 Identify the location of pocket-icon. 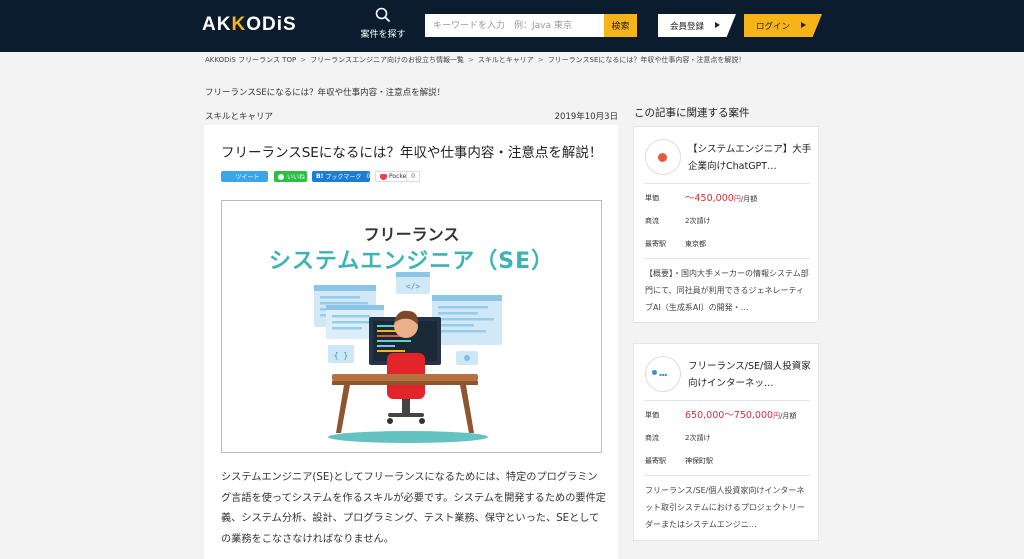
(383, 176).